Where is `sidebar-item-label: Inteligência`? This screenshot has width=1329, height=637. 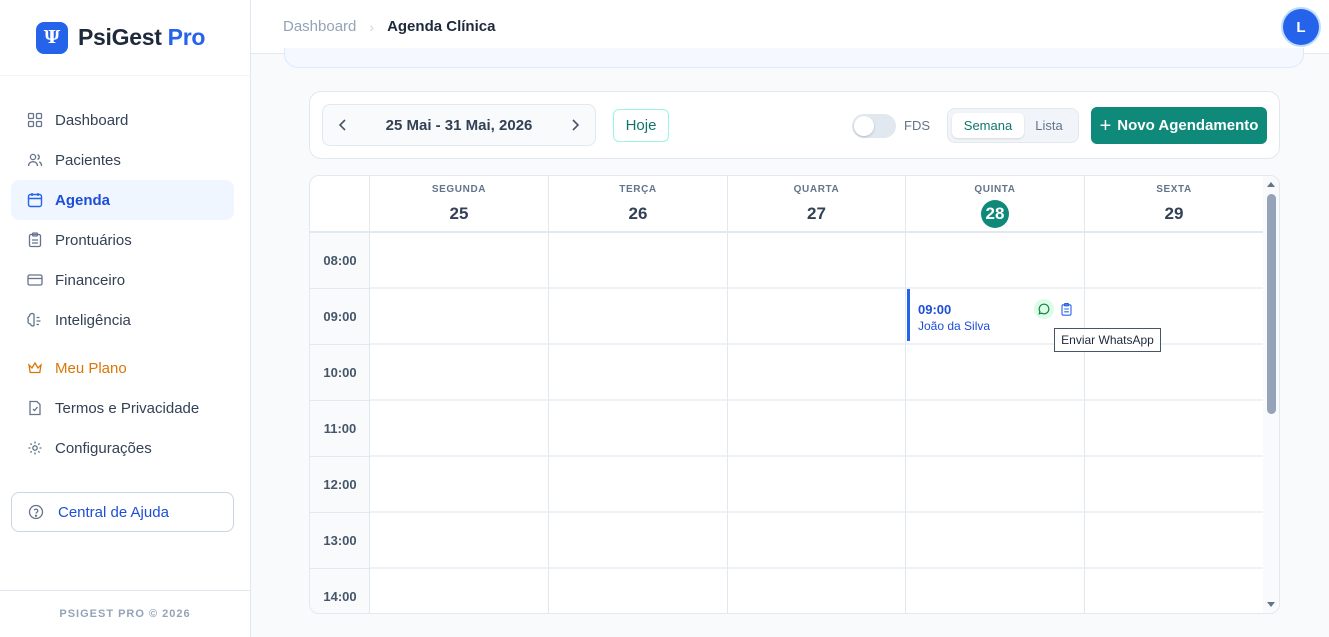
sidebar-item-label: Inteligência is located at coordinates (93, 320).